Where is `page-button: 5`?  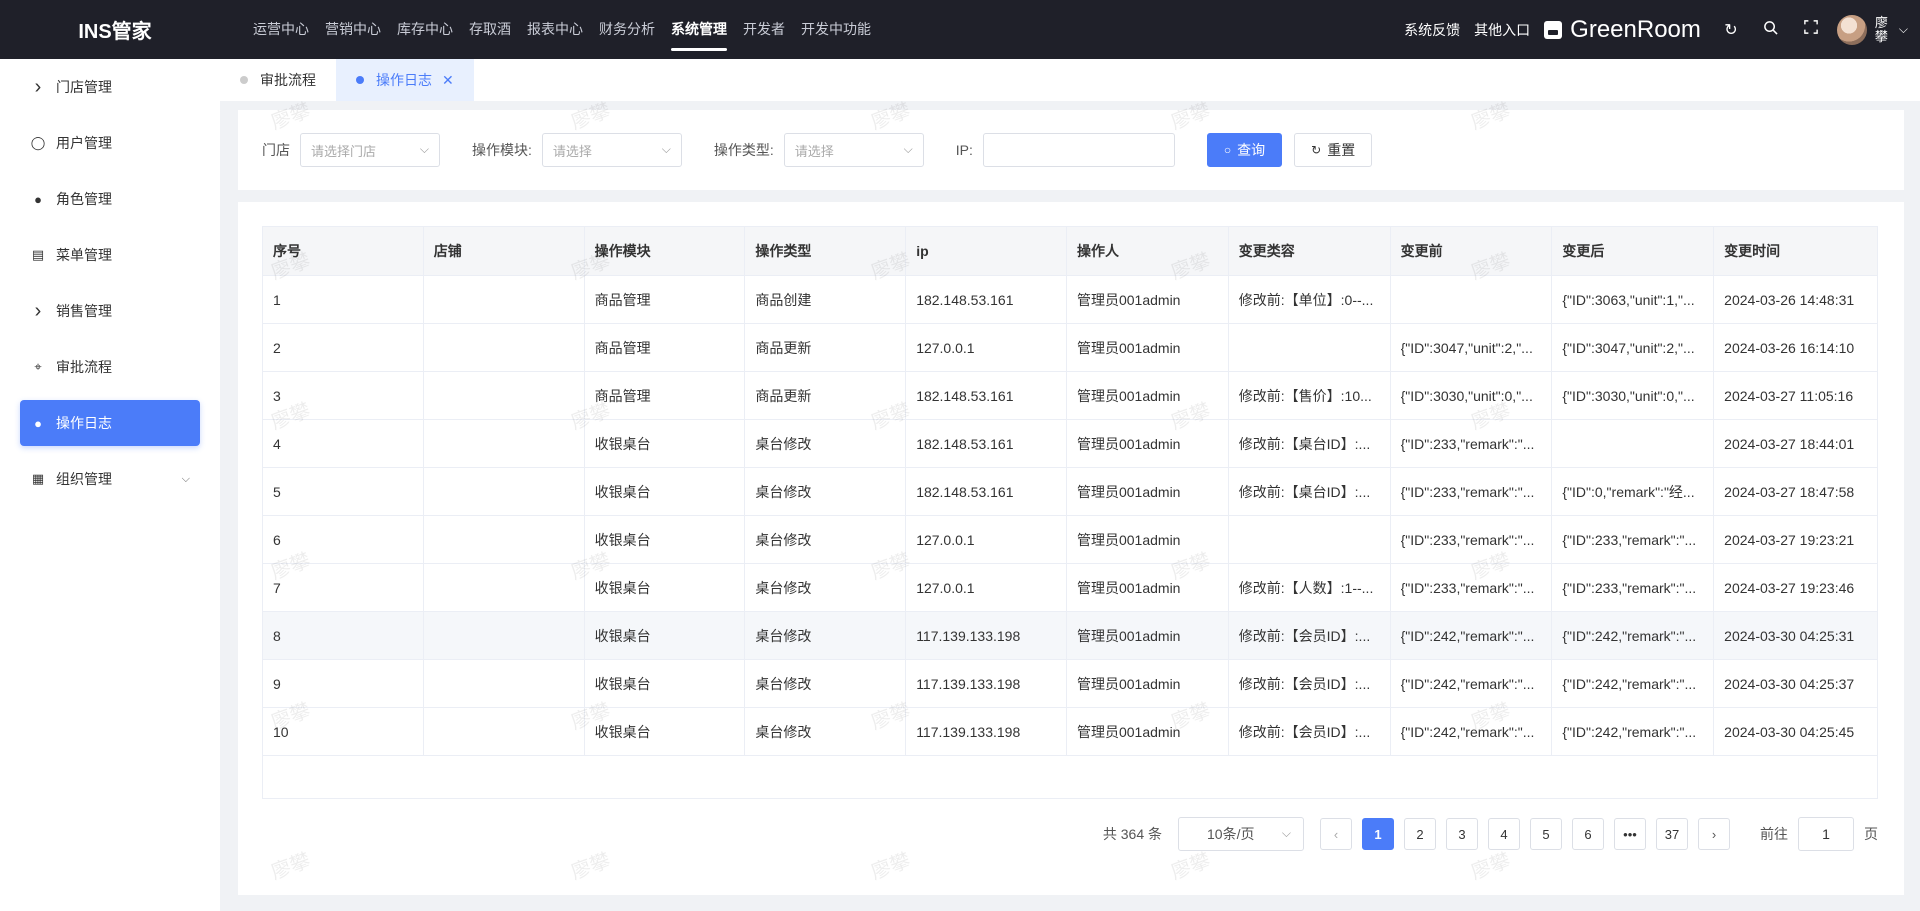 page-button: 5 is located at coordinates (1546, 834).